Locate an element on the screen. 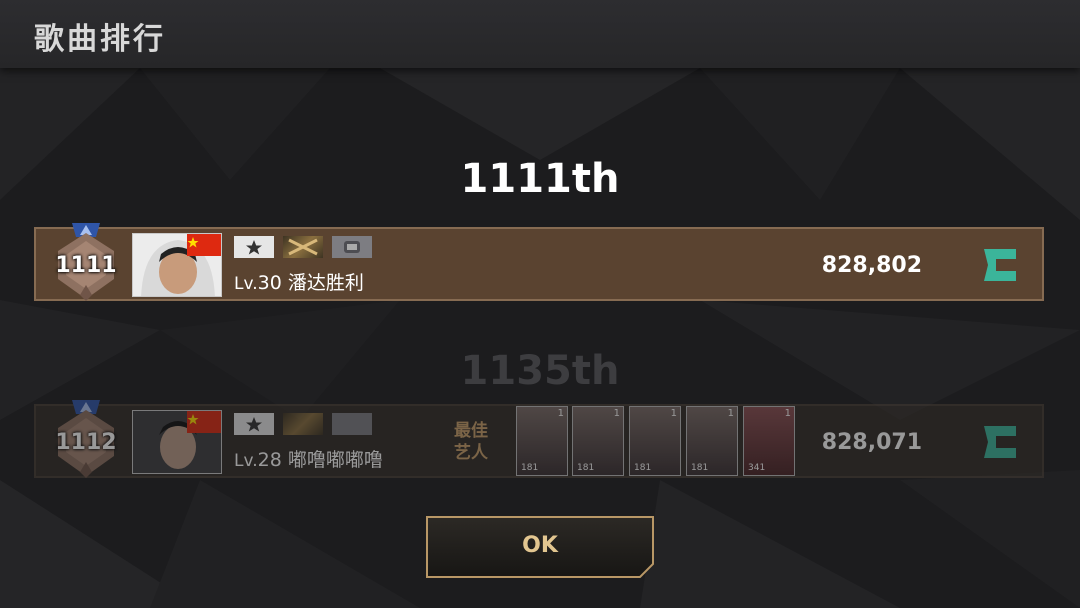 The width and height of the screenshot is (1080, 608). current-rank-heading: 1111th is located at coordinates (540, 179).